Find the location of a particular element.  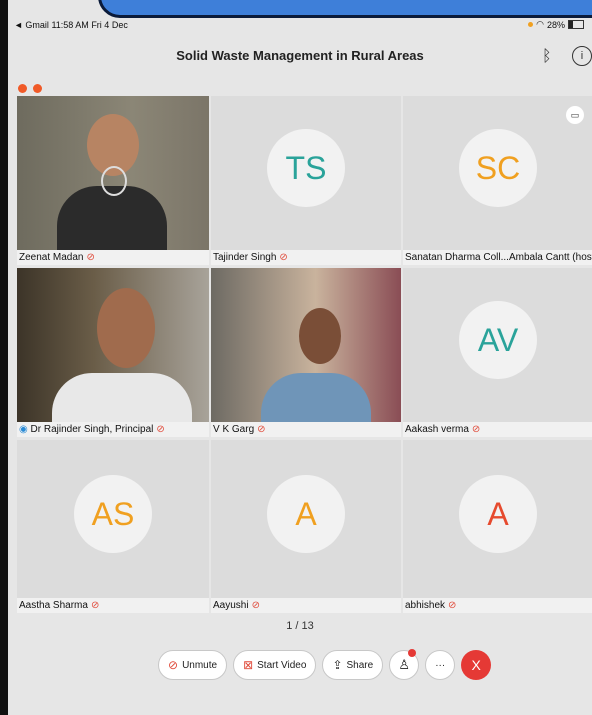

participant-name-strip: Zeenat Madan ⊘ is located at coordinates (113, 257).